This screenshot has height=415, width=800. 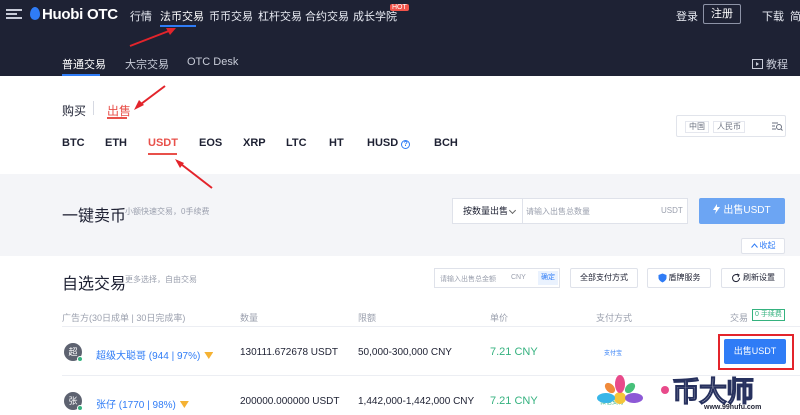 I want to click on watermark-url: www.99hufu.com, so click(x=733, y=407).